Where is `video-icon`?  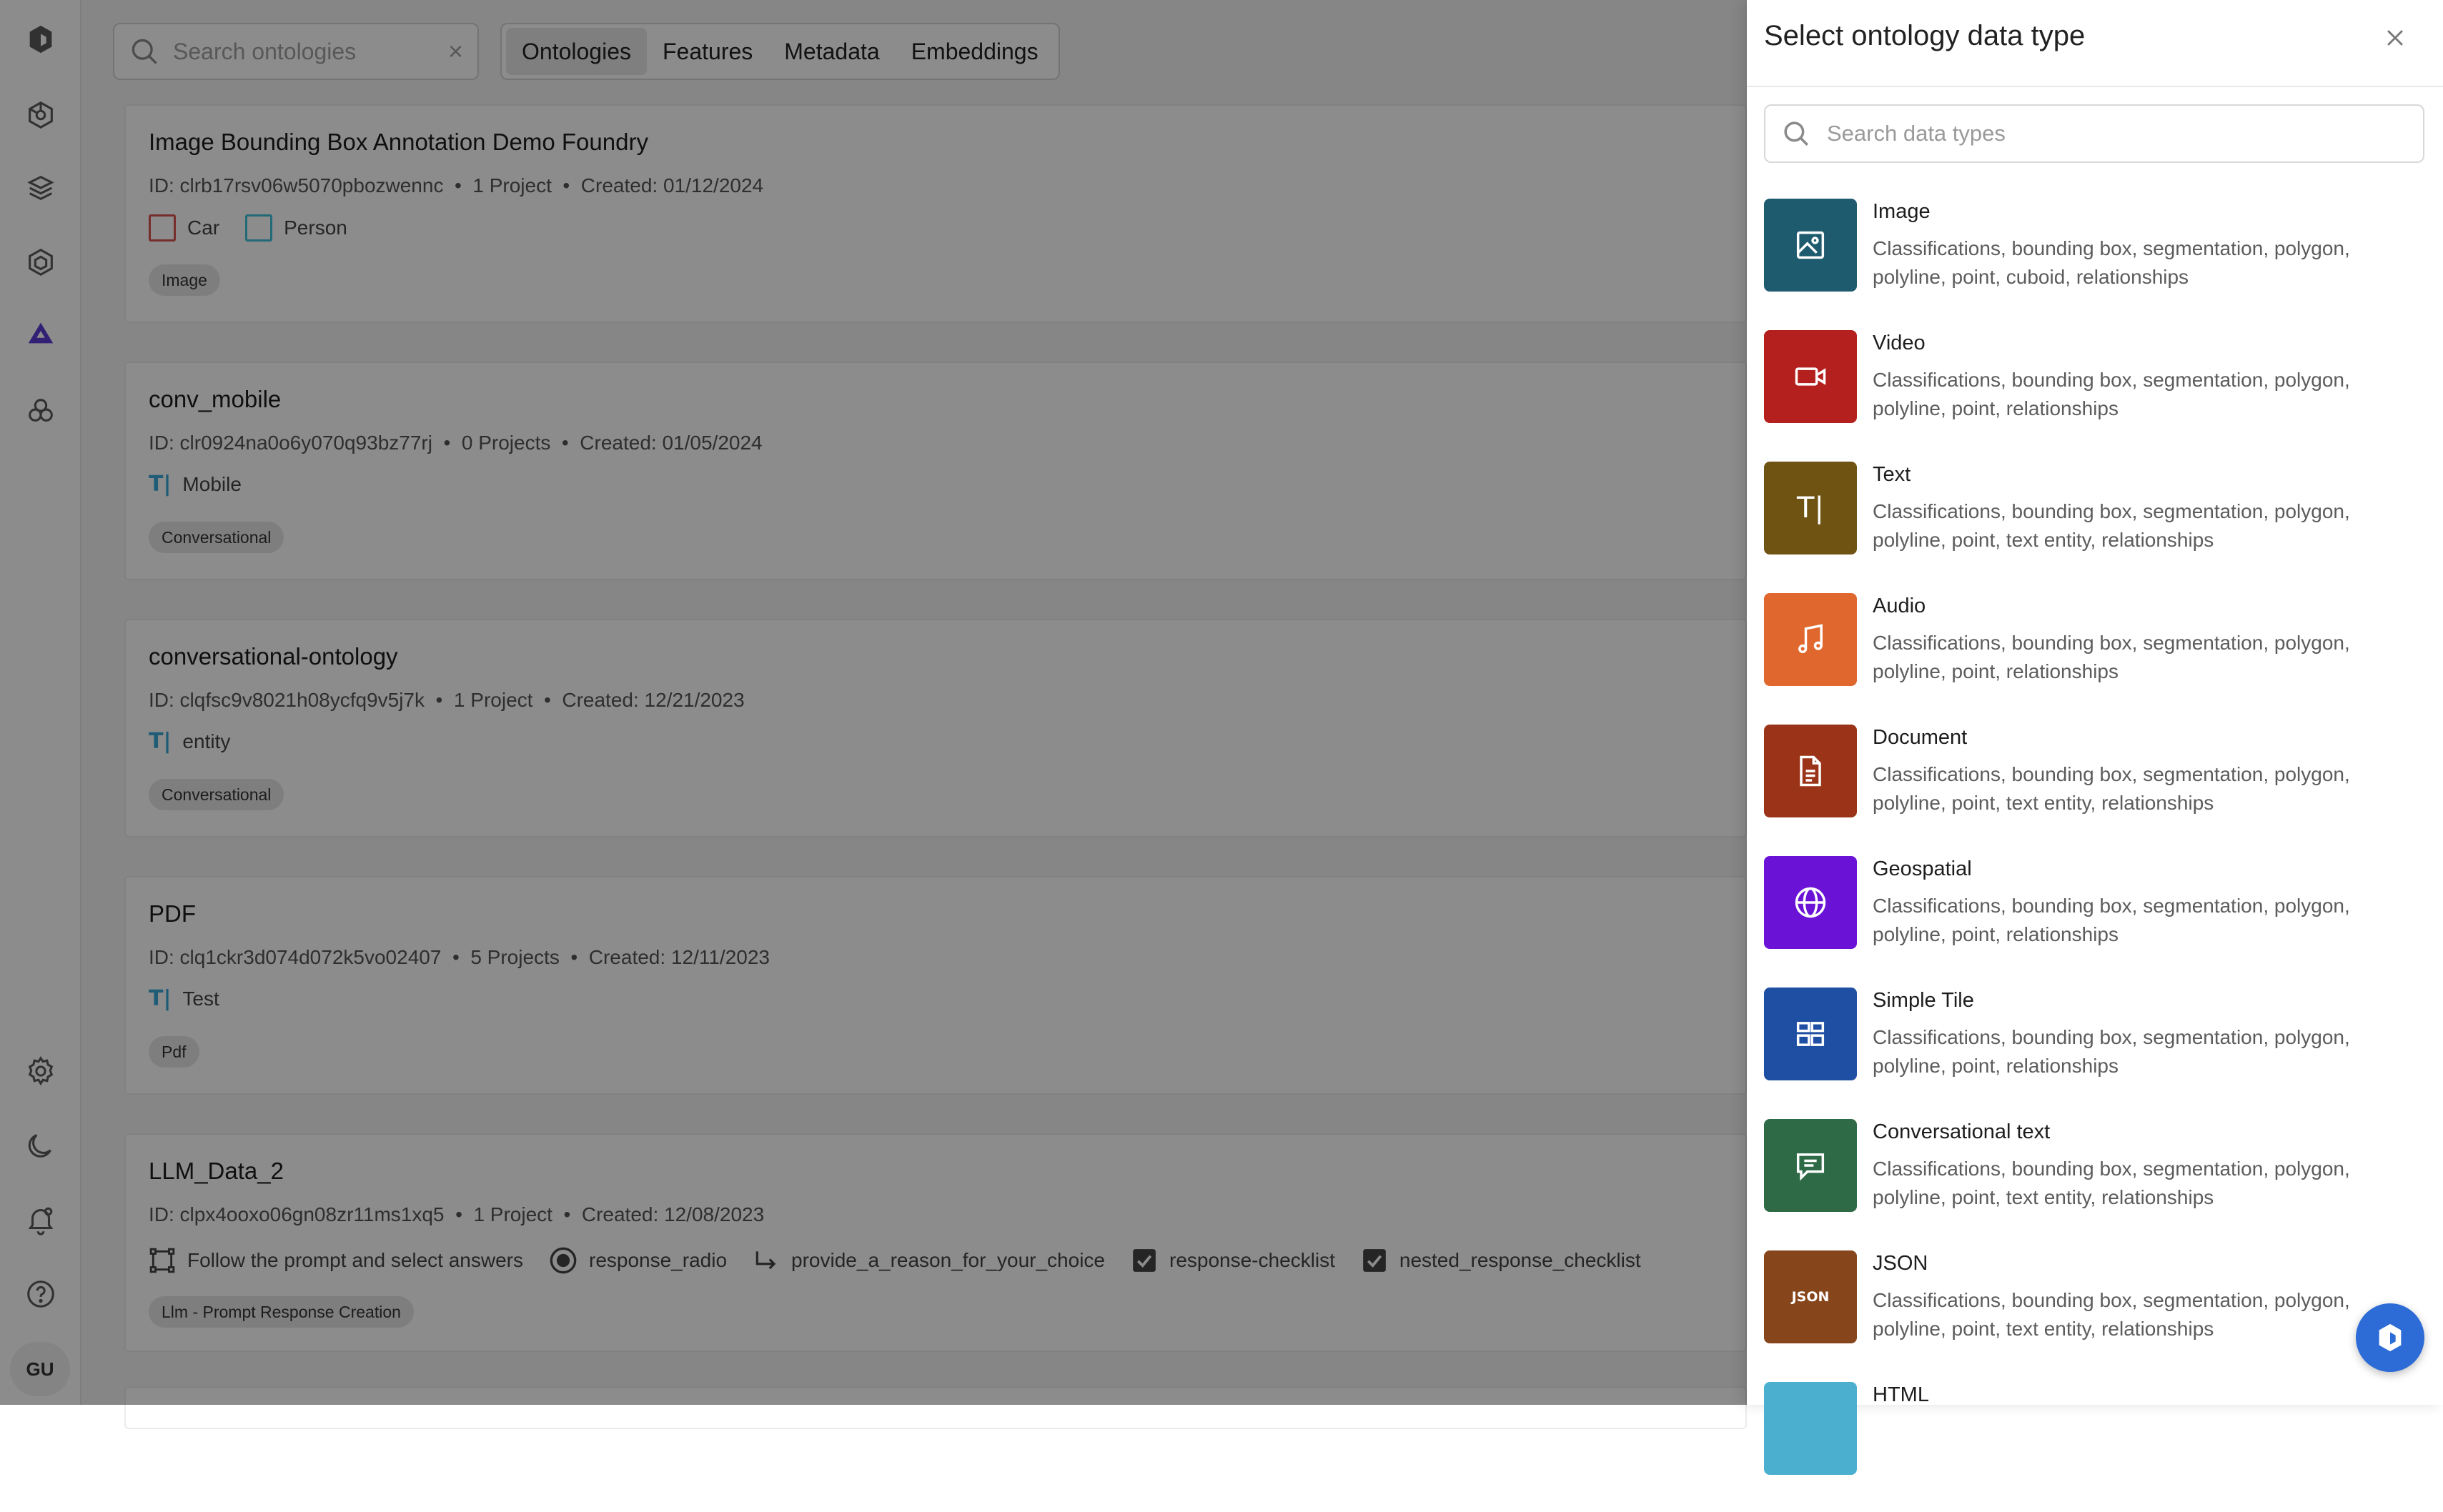
video-icon is located at coordinates (1811, 377).